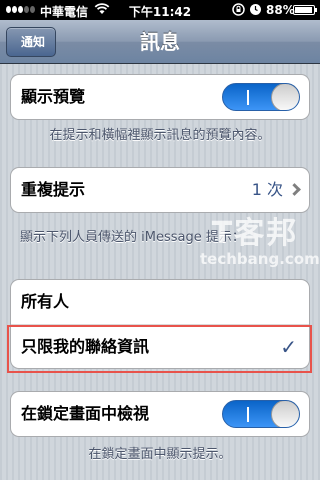 The image size is (320, 480). Describe the element at coordinates (45, 301) in the screenshot. I see `option-everyone-label: 所有人` at that location.